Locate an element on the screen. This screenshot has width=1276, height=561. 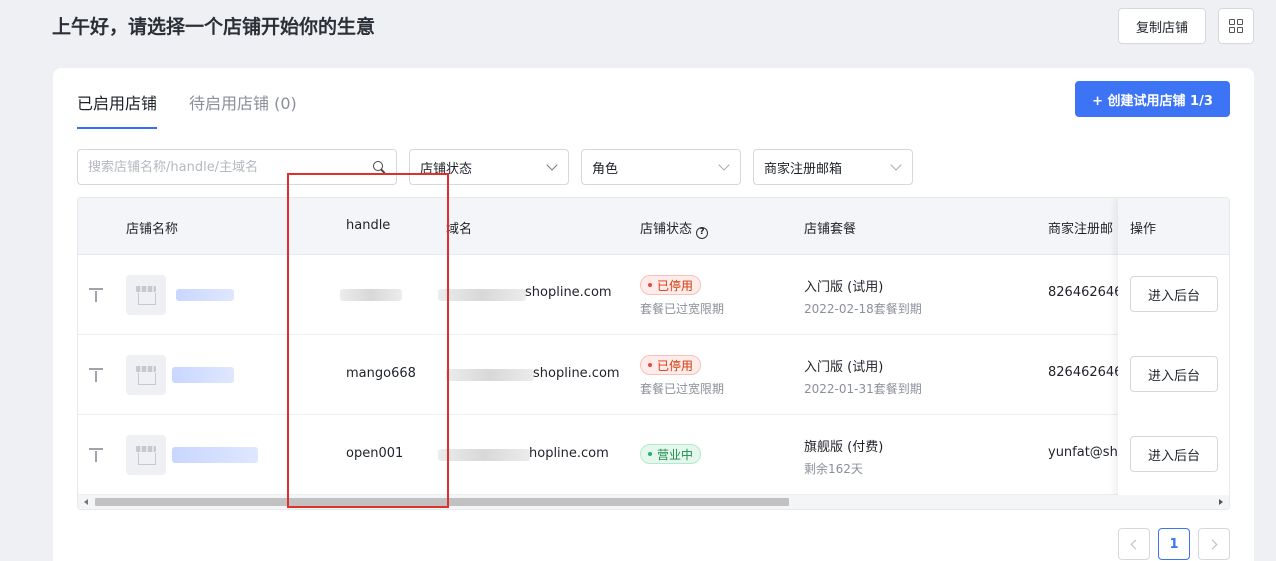
chevron-right-icon is located at coordinates (1212, 544).